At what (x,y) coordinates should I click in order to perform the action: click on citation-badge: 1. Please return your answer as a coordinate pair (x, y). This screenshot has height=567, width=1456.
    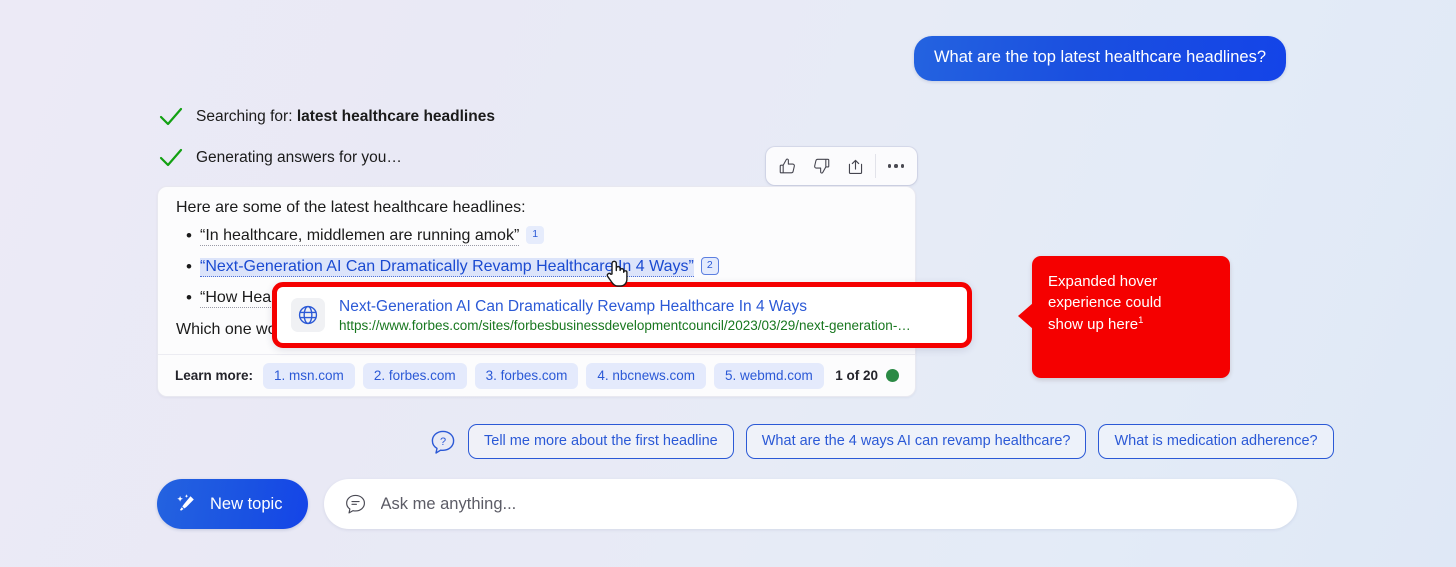
    Looking at the image, I should click on (535, 235).